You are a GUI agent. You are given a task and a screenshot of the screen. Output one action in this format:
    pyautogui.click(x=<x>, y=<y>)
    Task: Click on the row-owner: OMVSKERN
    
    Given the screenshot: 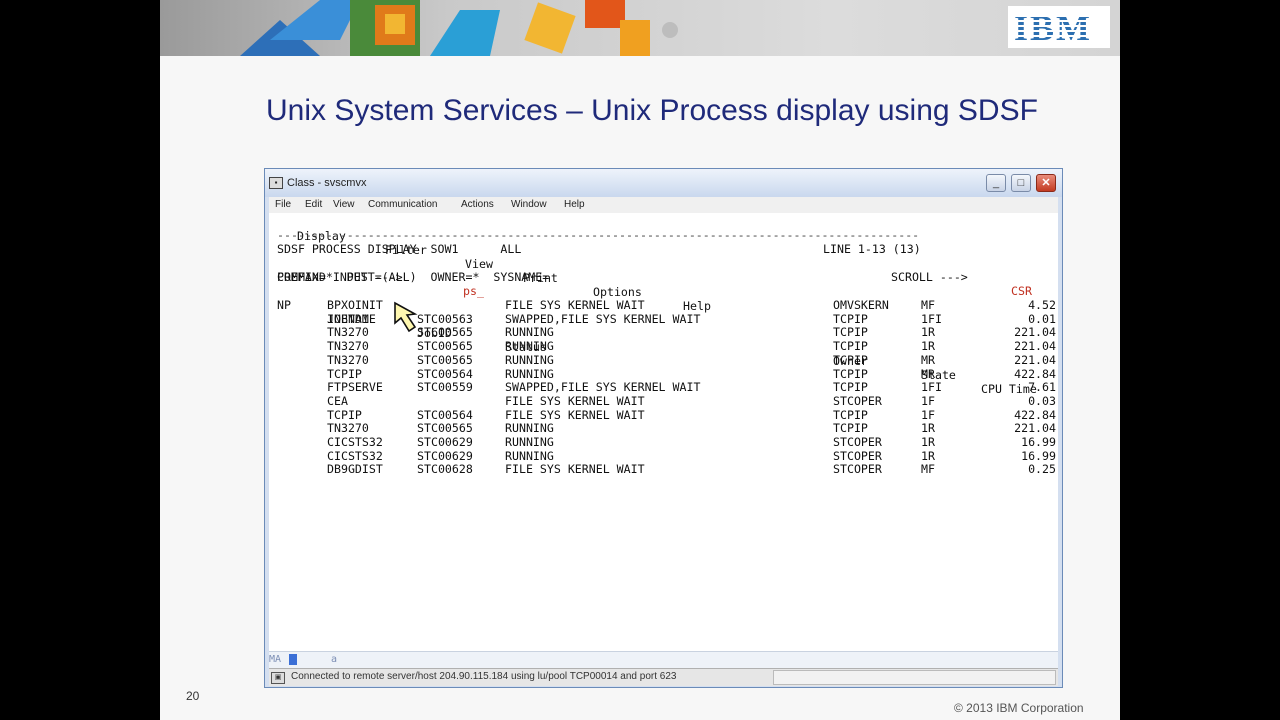 What is the action you would take?
    pyautogui.click(x=861, y=305)
    